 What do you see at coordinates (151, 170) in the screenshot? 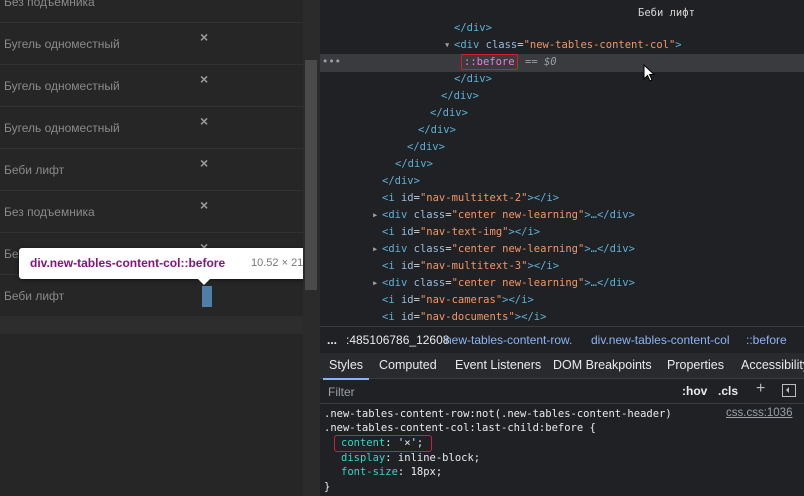
I see `table-row: Беби лифт ×` at bounding box center [151, 170].